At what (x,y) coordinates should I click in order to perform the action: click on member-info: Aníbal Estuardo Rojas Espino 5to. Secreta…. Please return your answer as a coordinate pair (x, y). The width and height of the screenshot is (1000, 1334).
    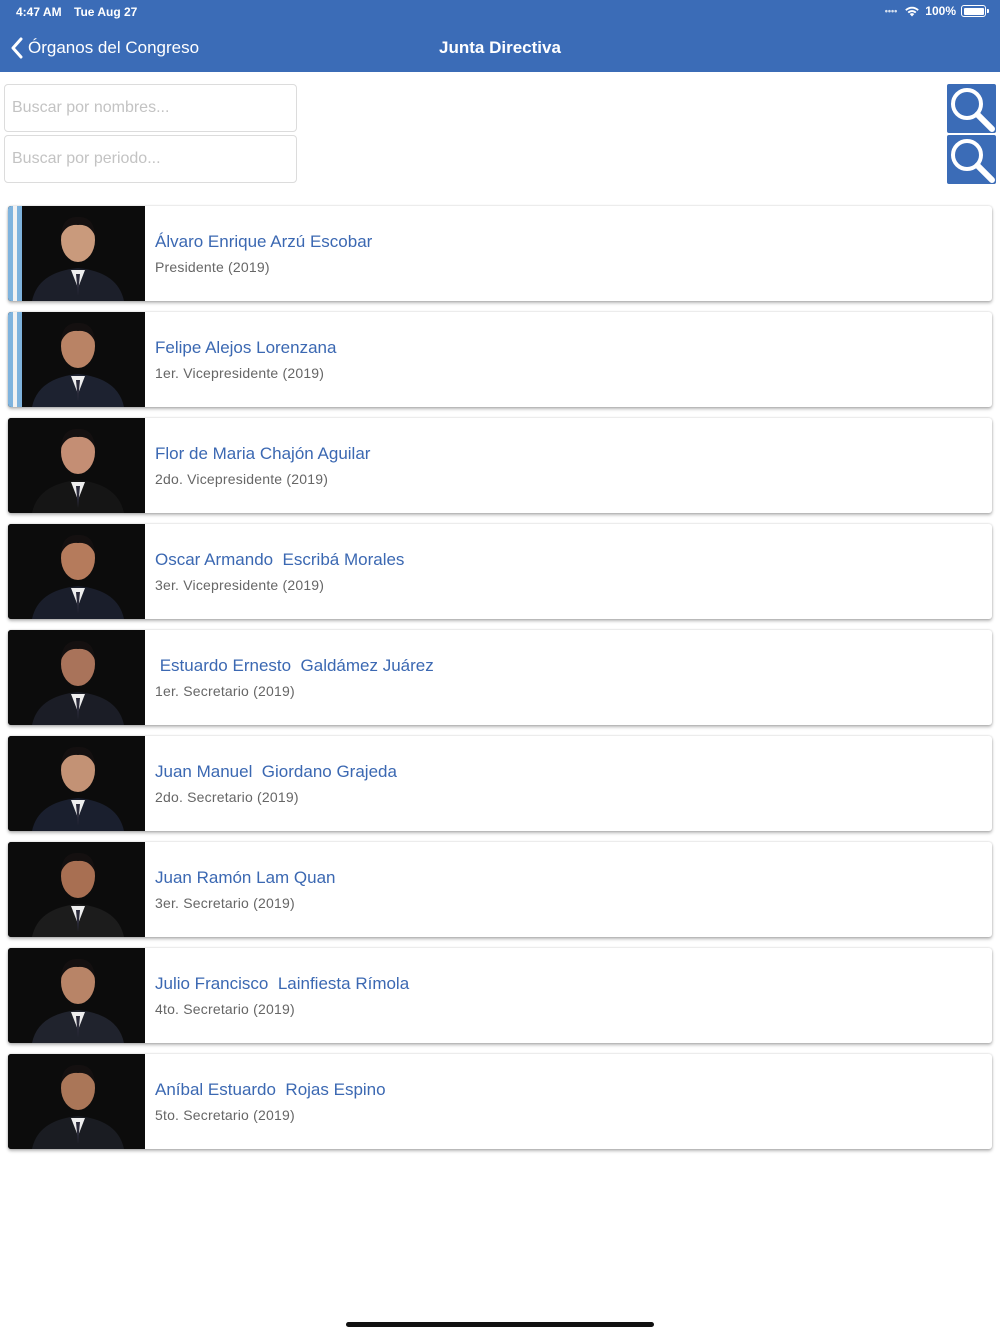
    Looking at the image, I should click on (265, 1101).